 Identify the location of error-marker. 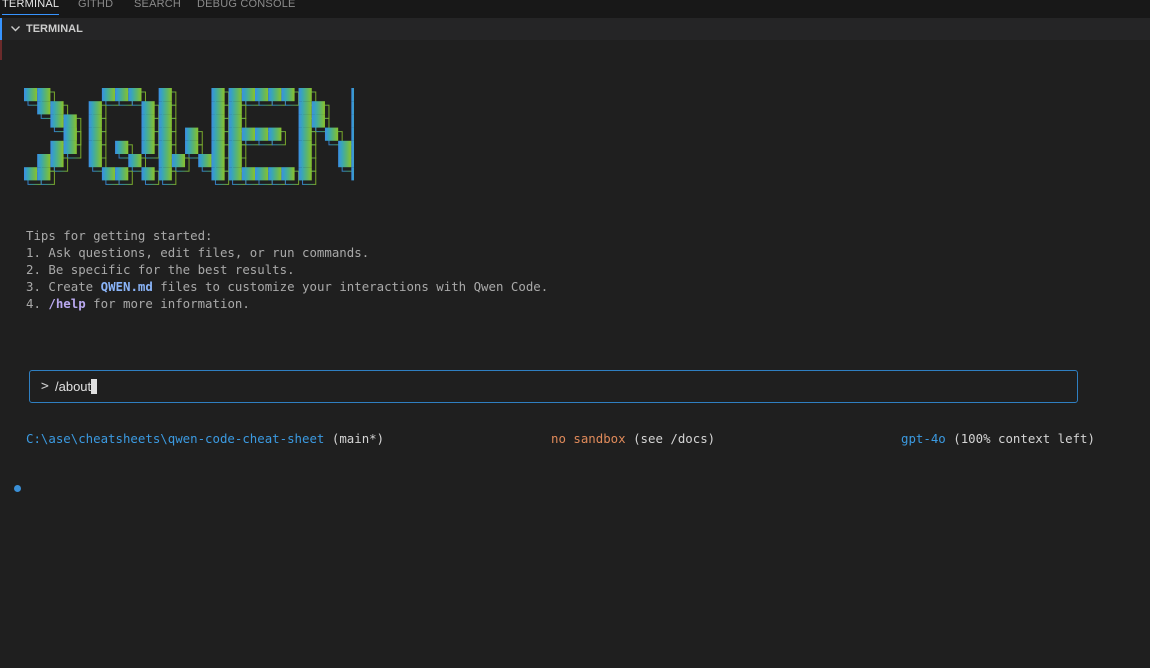
(1, 50).